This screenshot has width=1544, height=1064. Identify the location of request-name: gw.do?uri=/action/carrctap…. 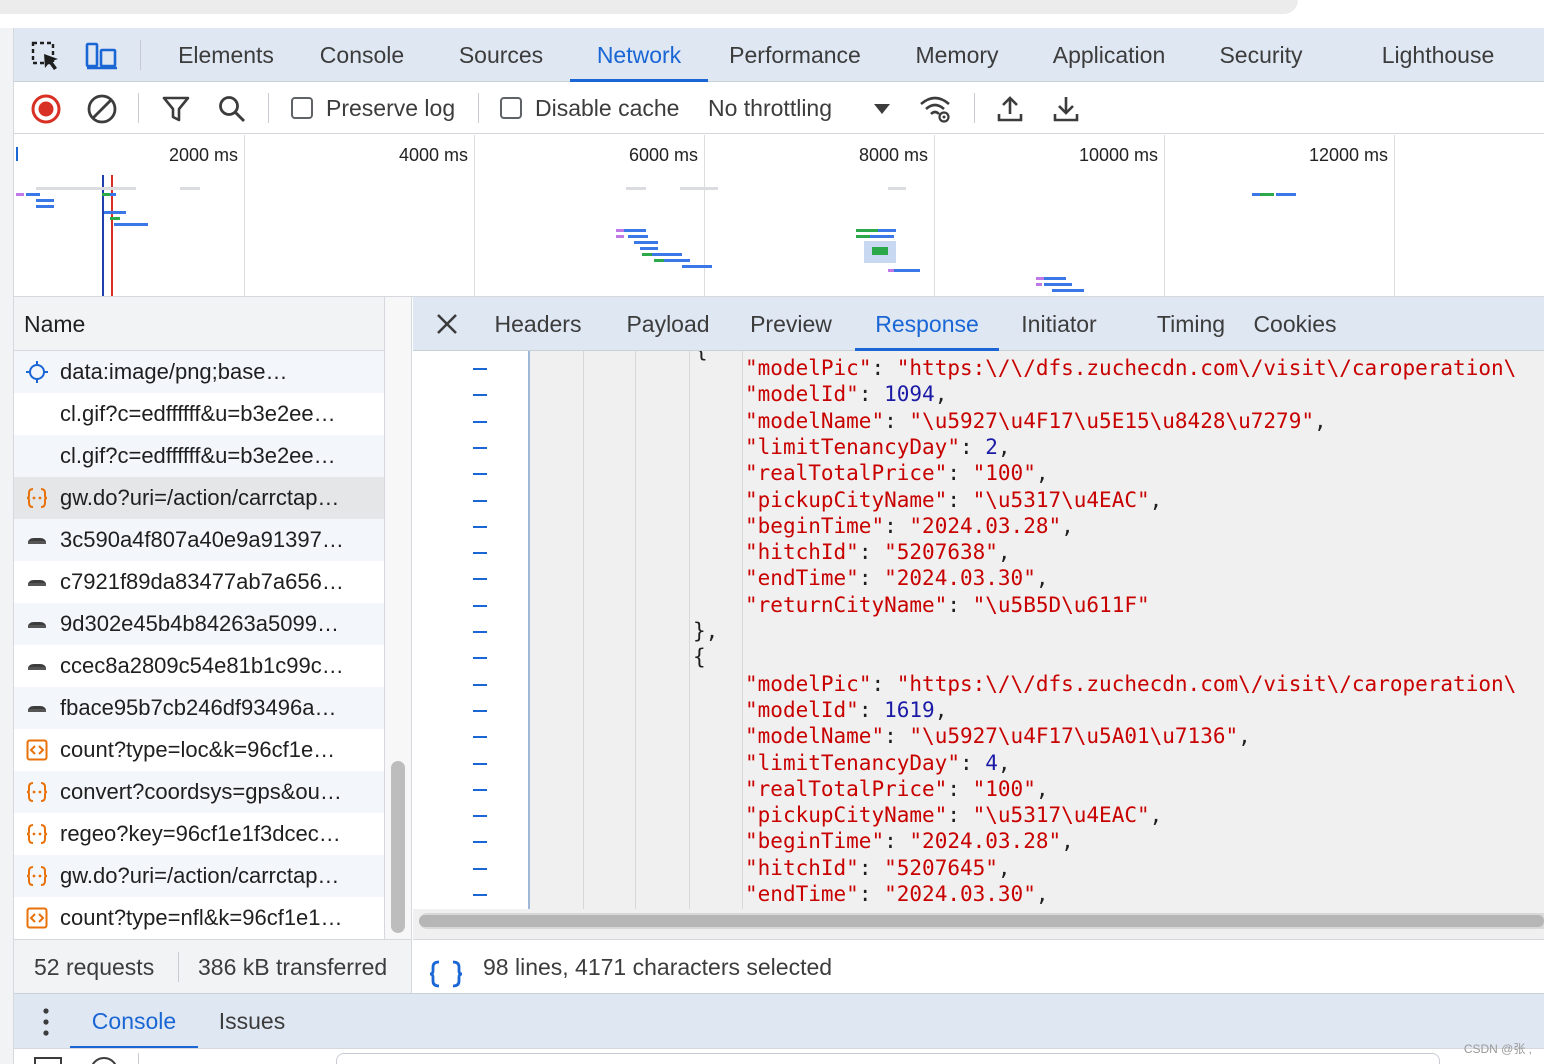
(200, 497).